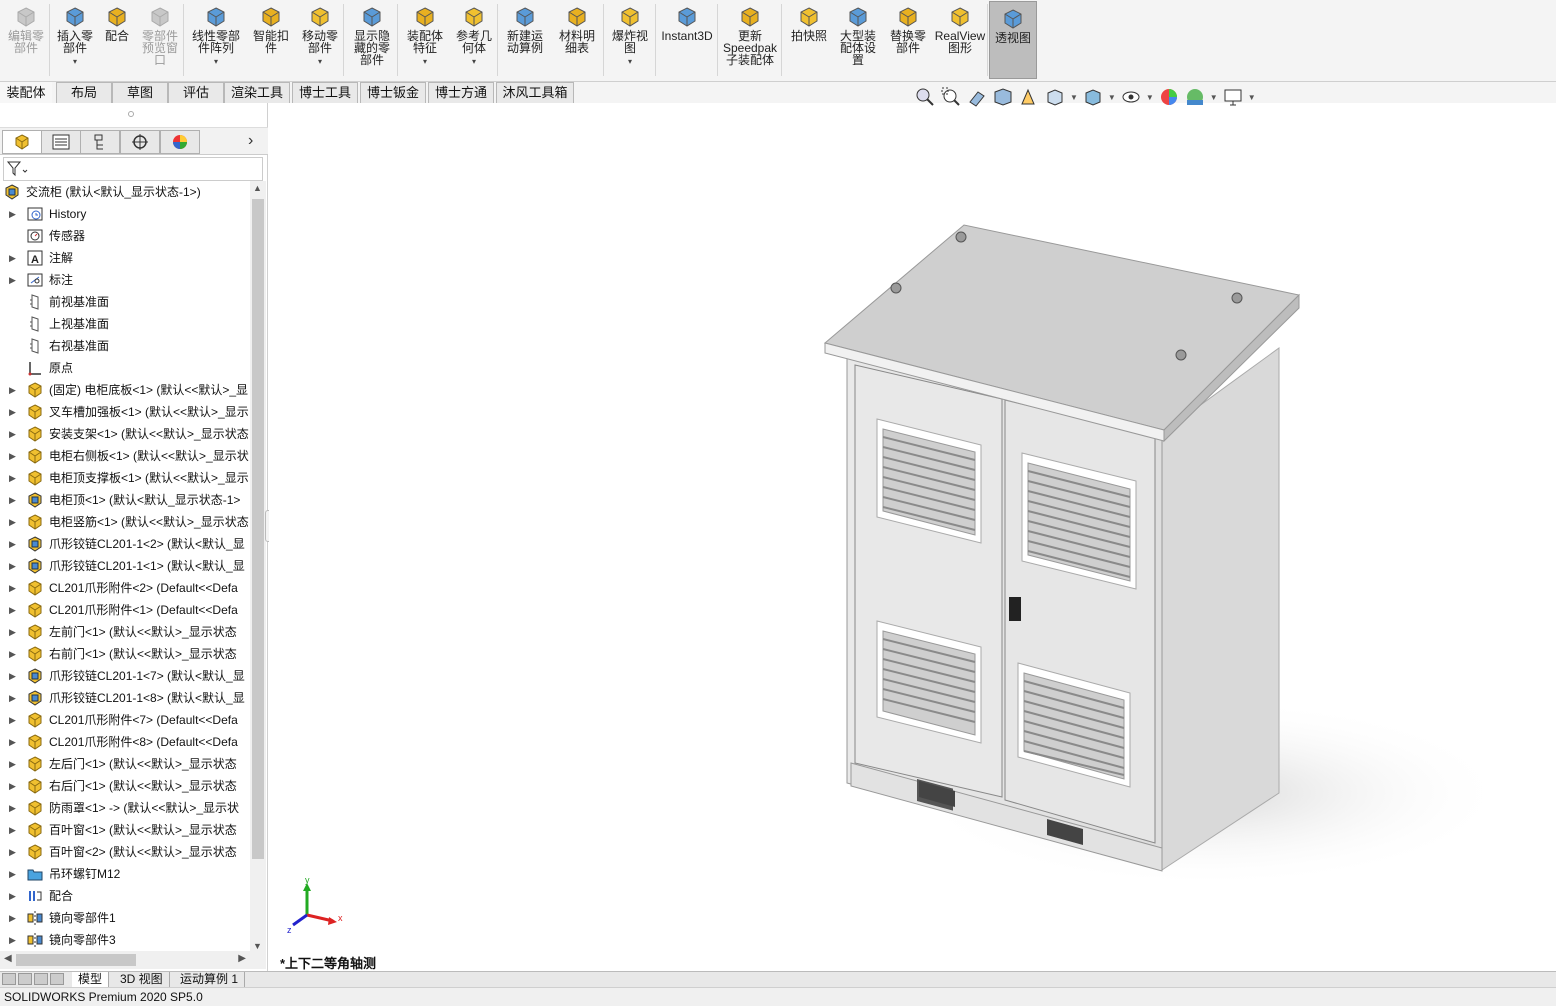  I want to click on tab-motion-study: 运动算例 1, so click(210, 979).